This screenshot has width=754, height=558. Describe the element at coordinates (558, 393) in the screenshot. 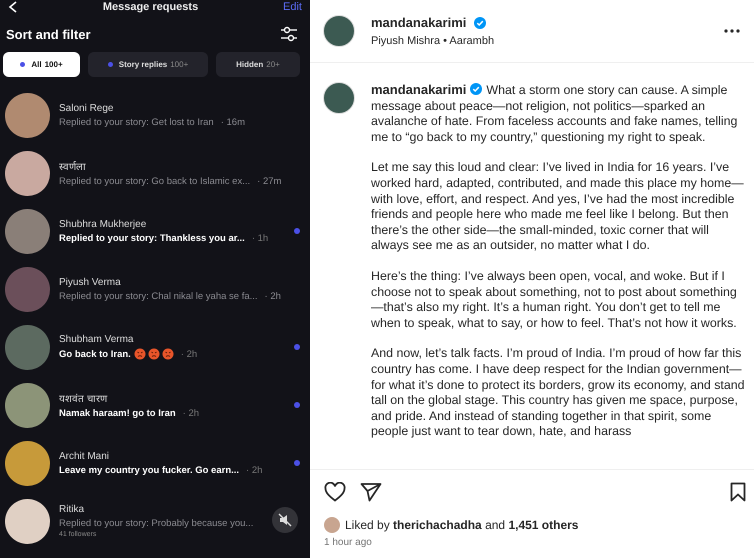

I see `caption-text: And now, let’s talk facts. I’m proud of India. I’m proud of how far this country has come. I have deep respect for the Indian government—for what it’s done to protect its borders, grow its economy, and stand tall on the global stage. This country has given me space, purpose, and pride. And instead of standing together in that spirit, some people just want to tear down, hate, and harass` at that location.